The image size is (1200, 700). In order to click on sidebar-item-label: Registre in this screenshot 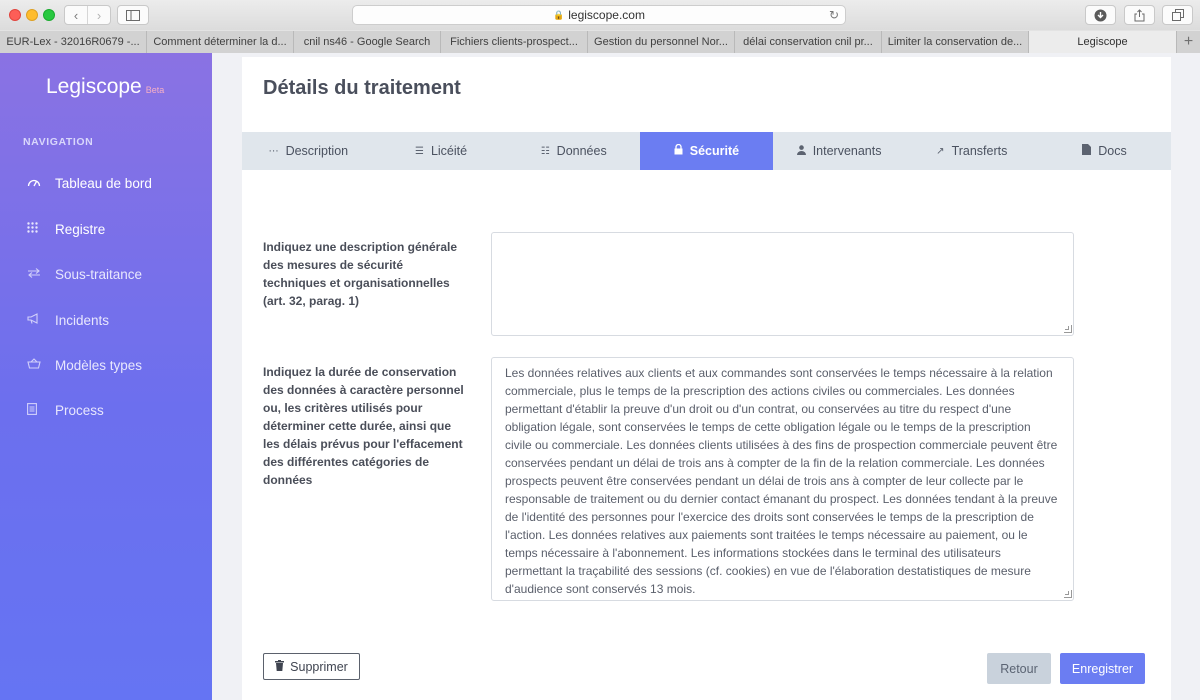, I will do `click(80, 229)`.